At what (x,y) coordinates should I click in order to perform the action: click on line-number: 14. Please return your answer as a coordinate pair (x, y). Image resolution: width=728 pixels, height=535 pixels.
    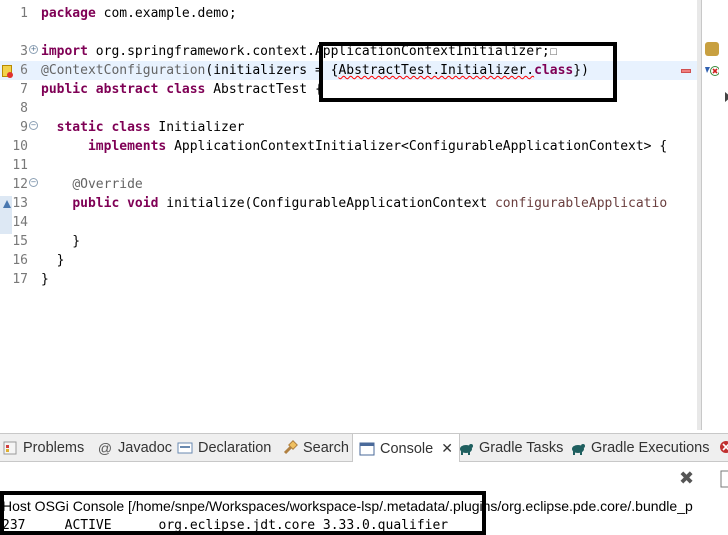
    Looking at the image, I should click on (20, 222).